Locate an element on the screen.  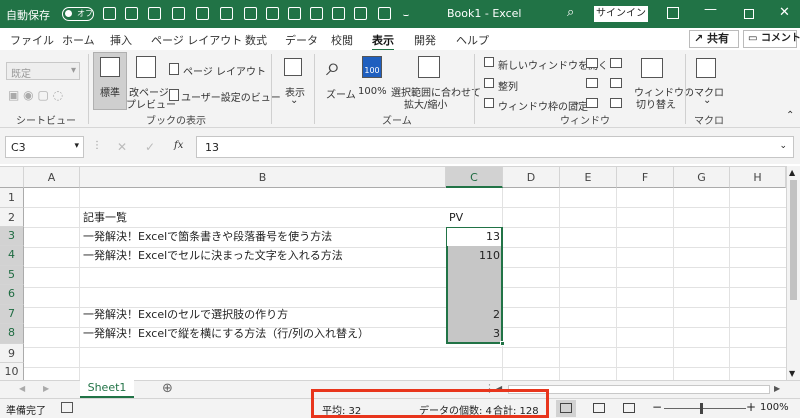
row-header: 7 is located at coordinates (12, 314).